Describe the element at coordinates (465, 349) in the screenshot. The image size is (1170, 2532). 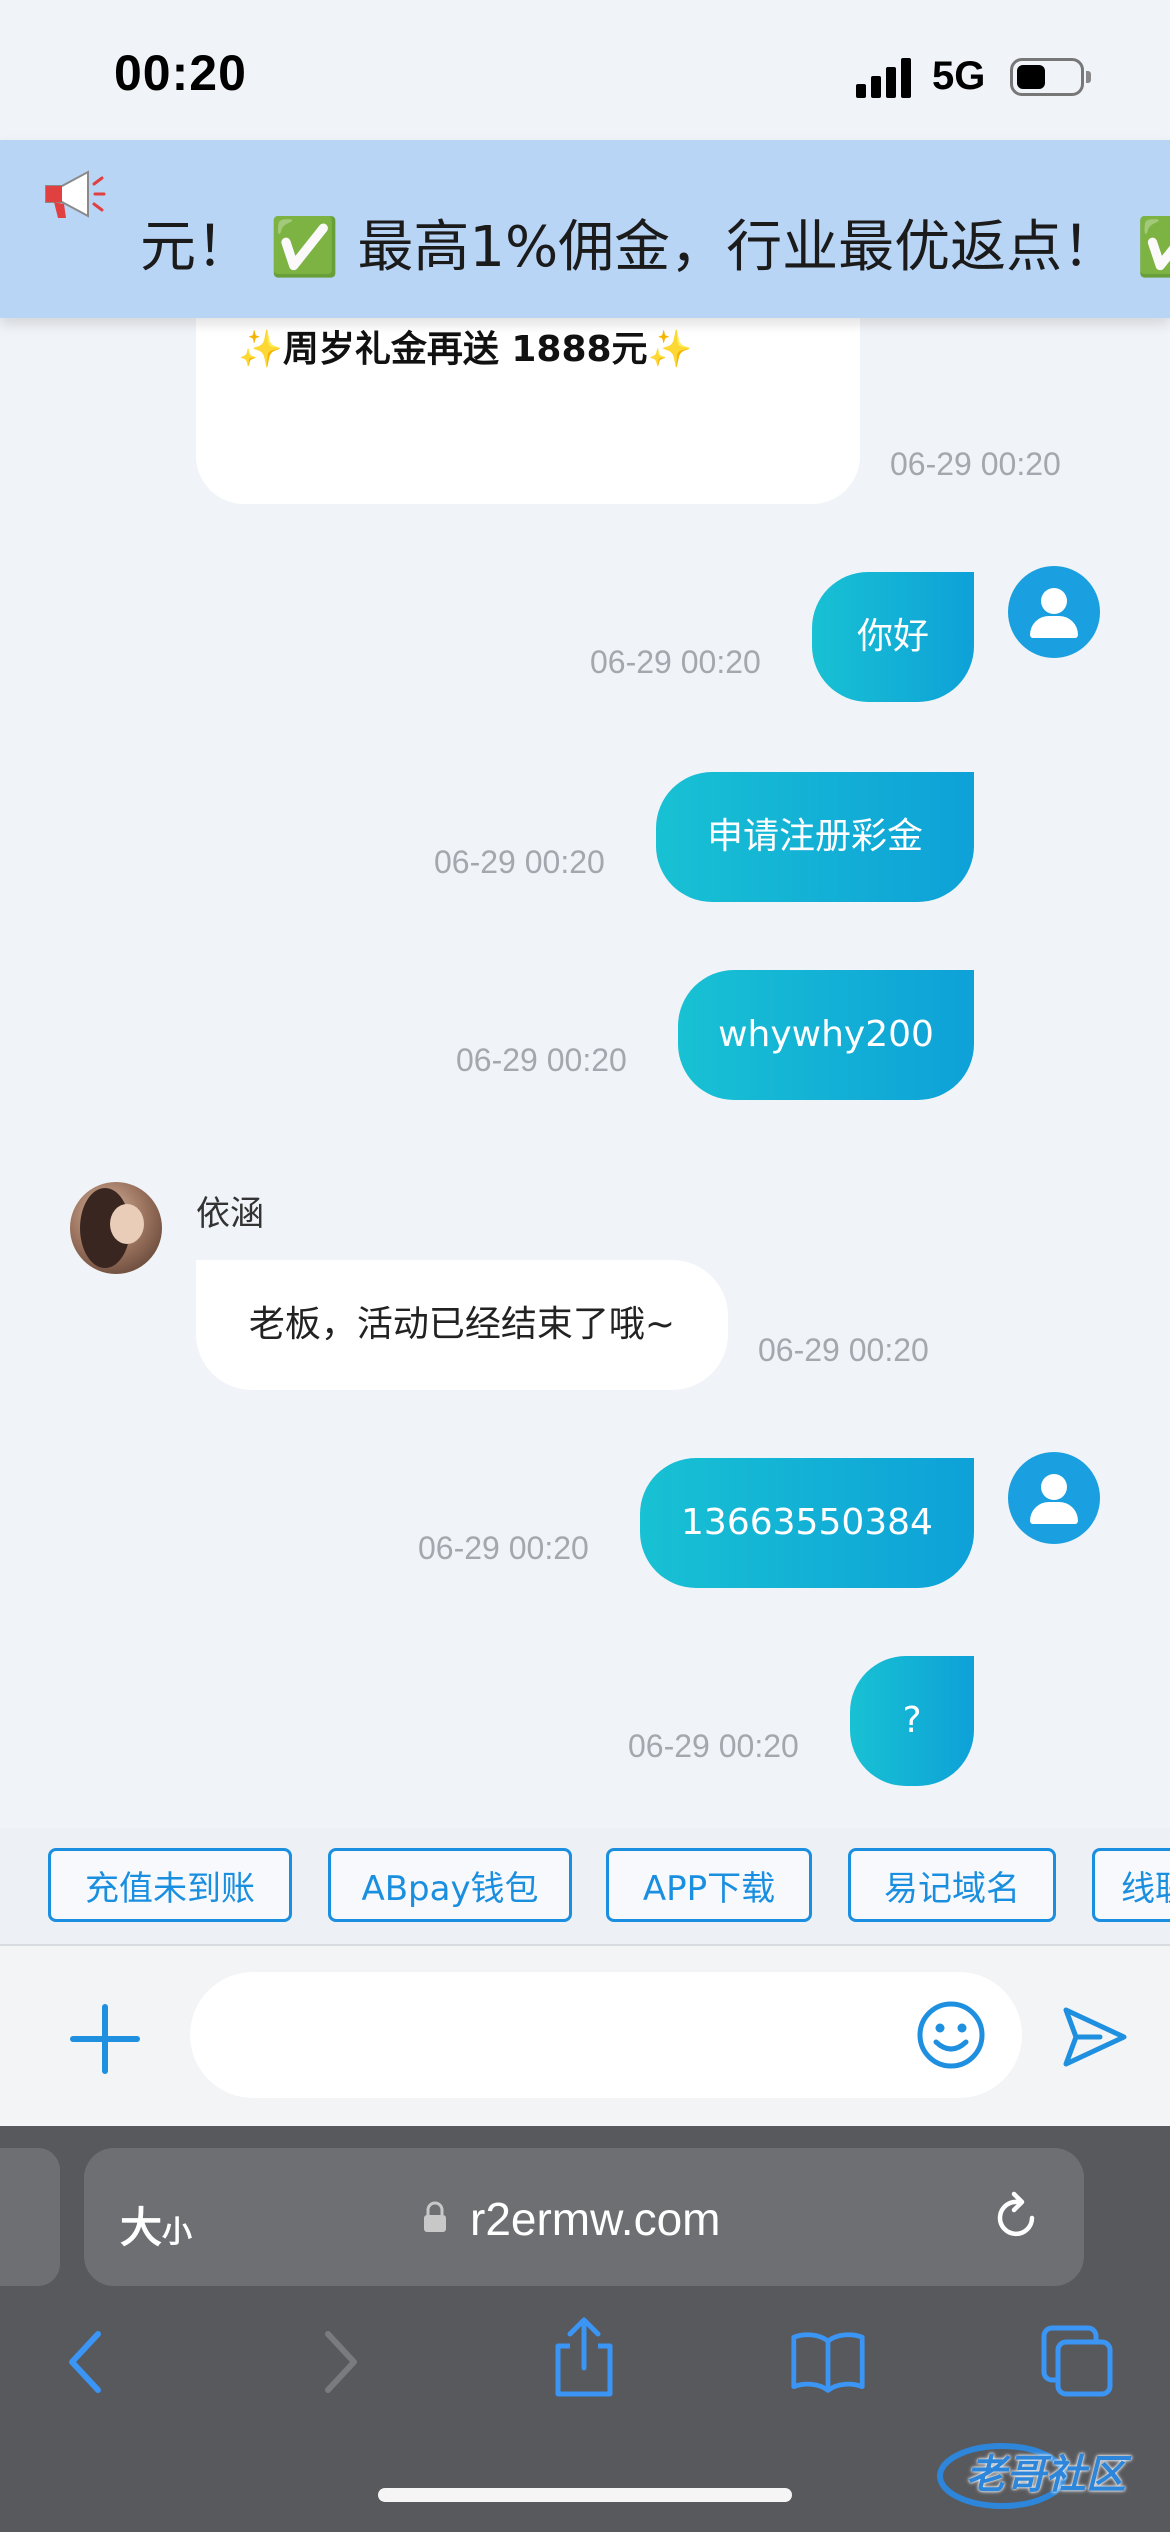
I see `promo-text: ✨周岁礼金再送 1888元✨` at that location.